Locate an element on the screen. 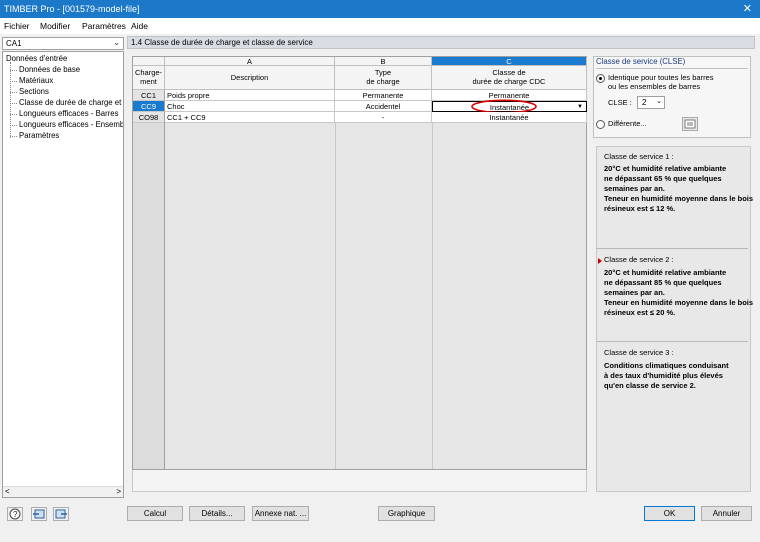 Image resolution: width=760 pixels, height=542 pixels. tree-item-longueurs-barres: Longueurs efficaces - Barres is located at coordinates (69, 113).